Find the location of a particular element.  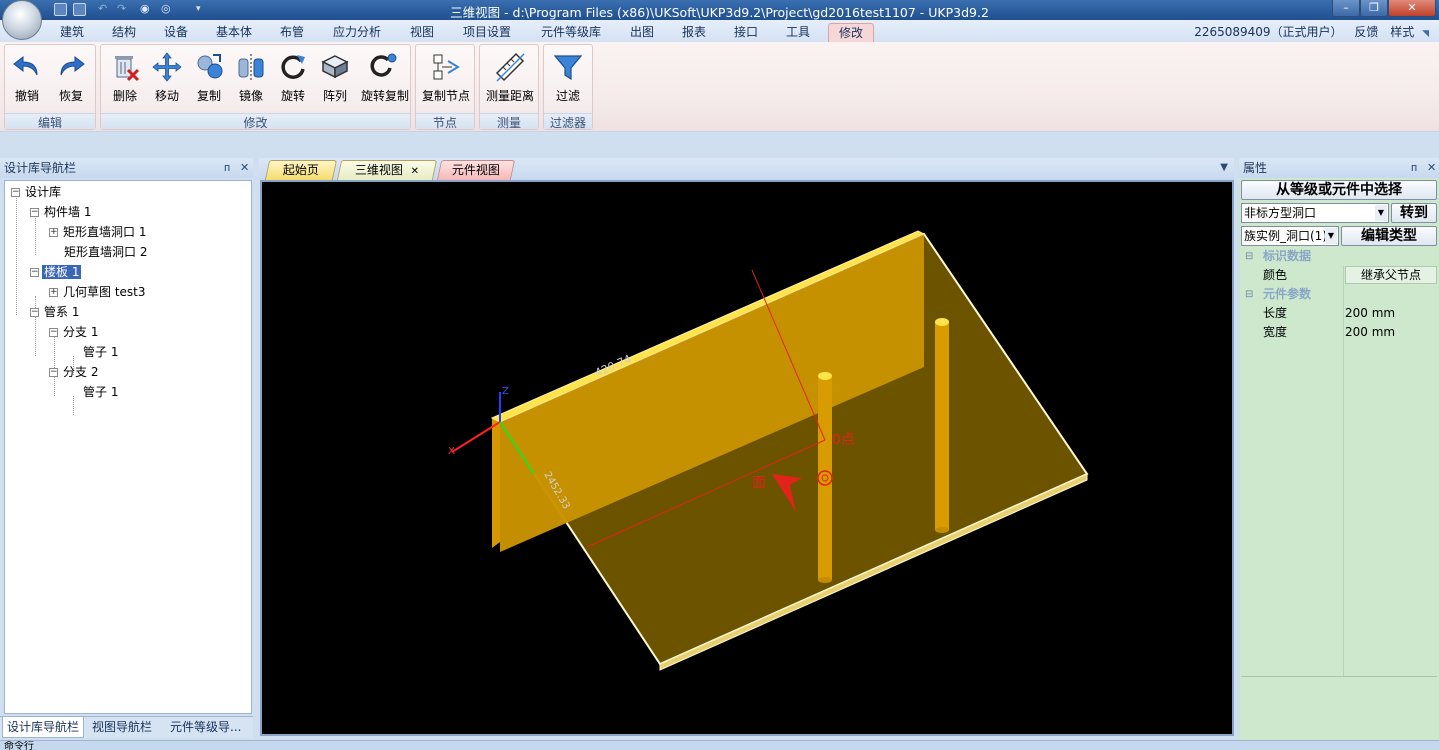

pipe-left-top is located at coordinates (825, 376).